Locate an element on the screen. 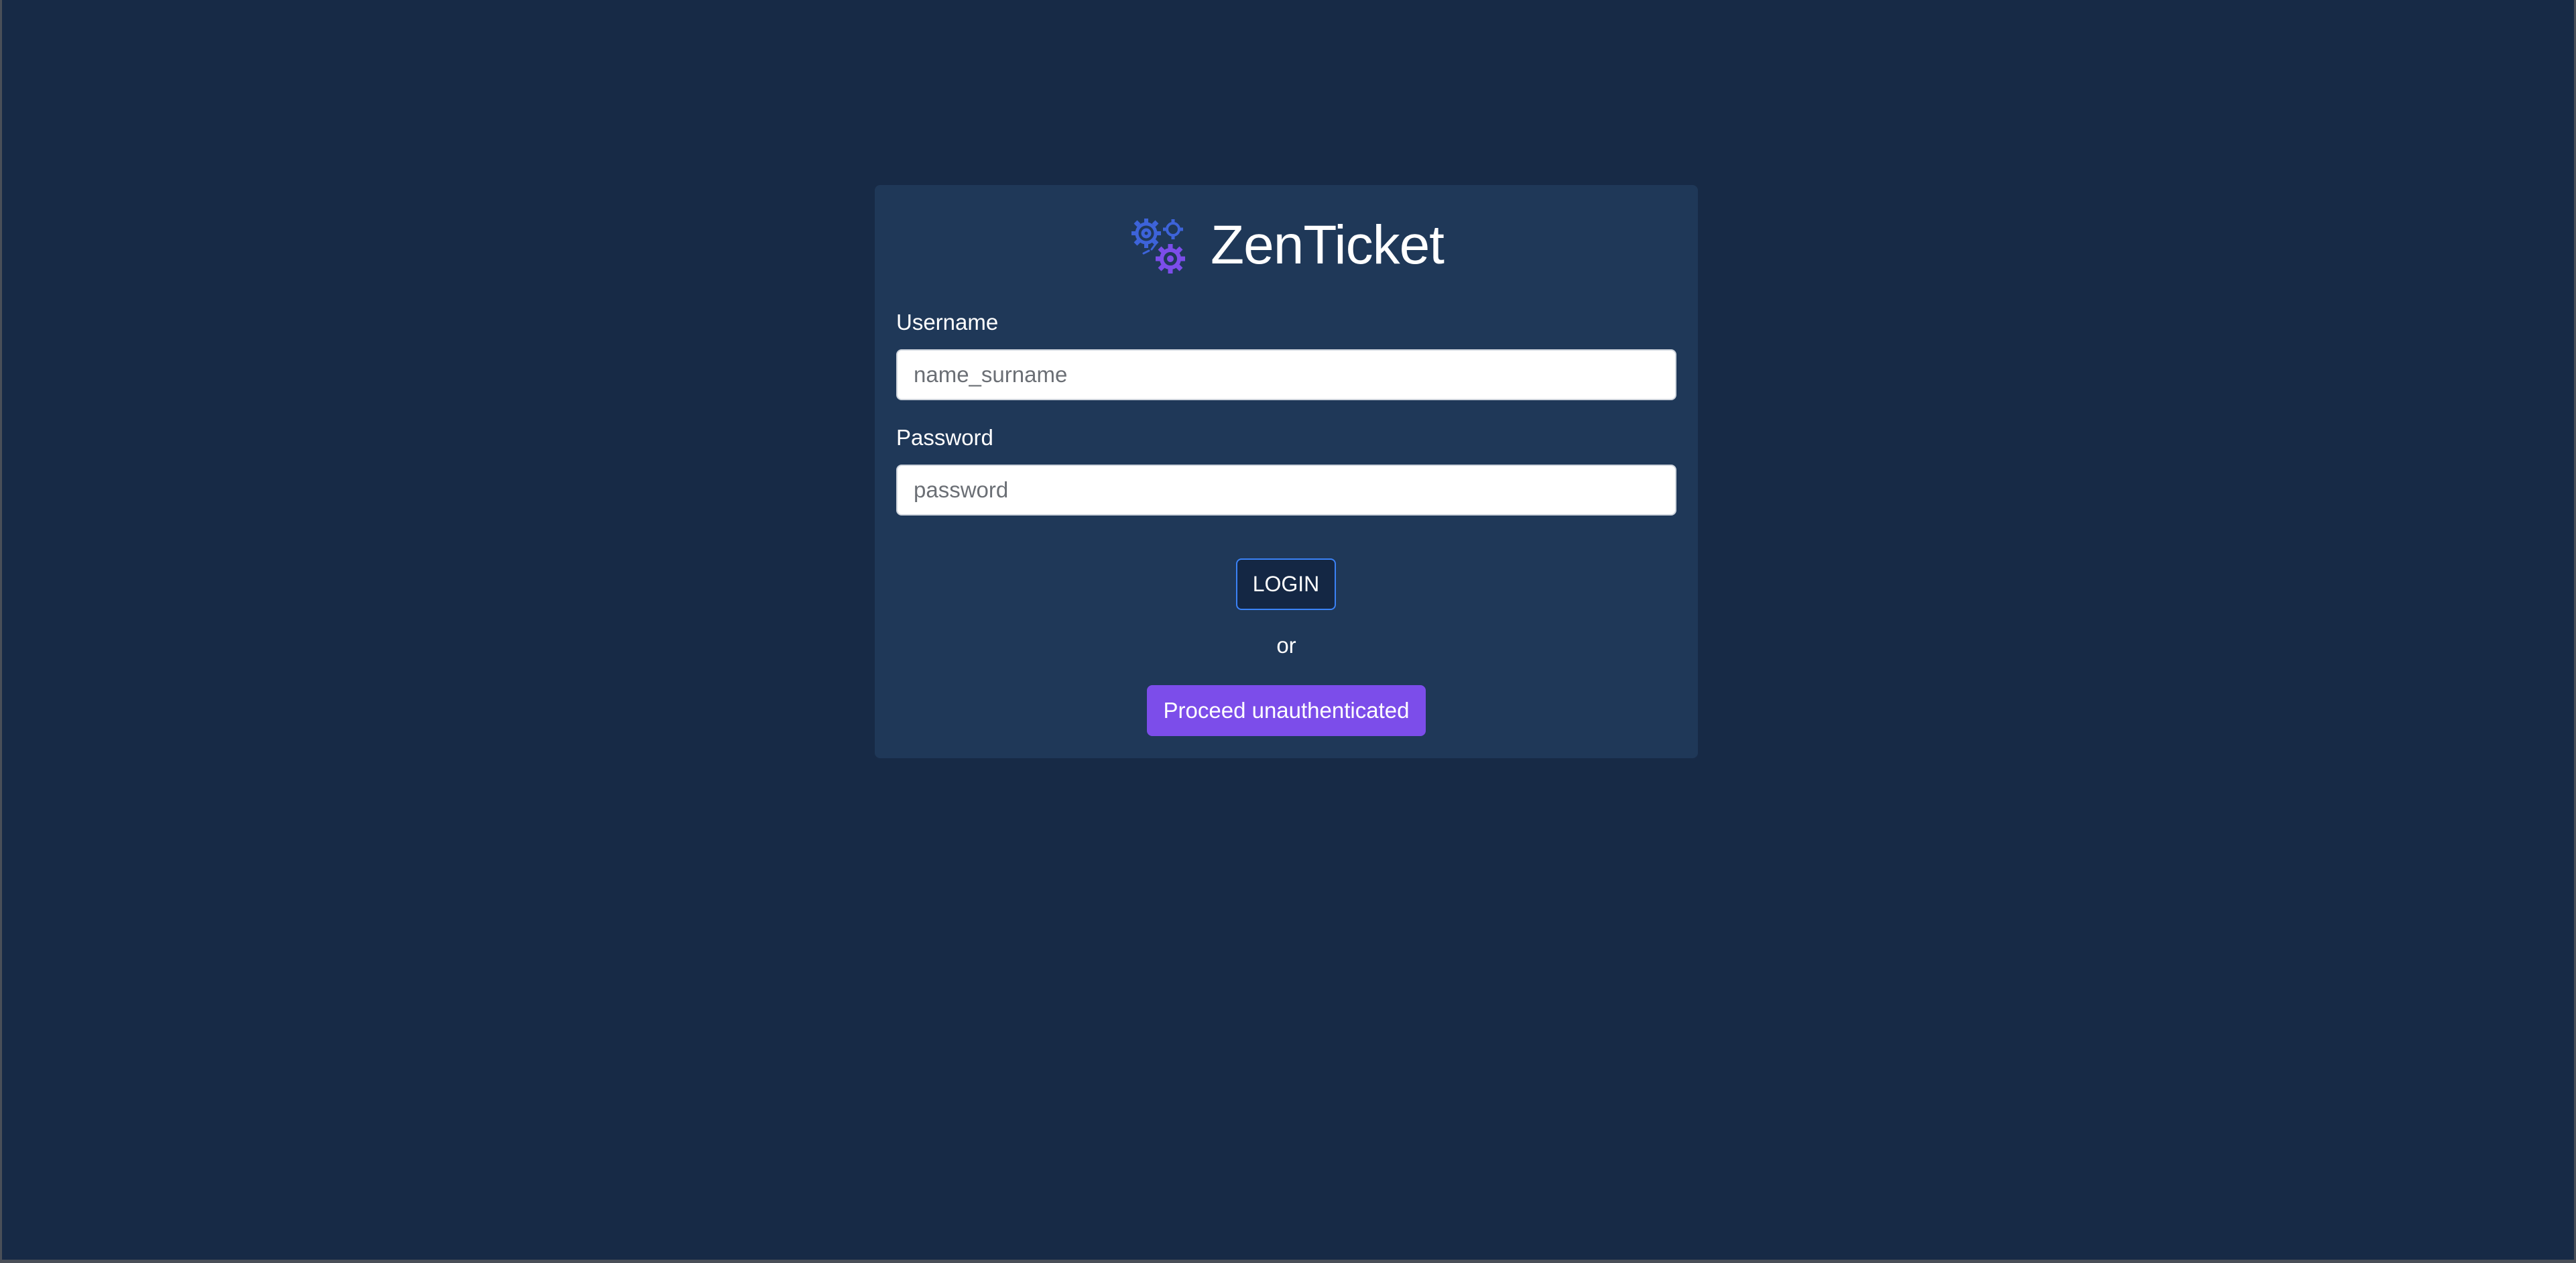 The image size is (2576, 1263). password-input is located at coordinates (1286, 490).